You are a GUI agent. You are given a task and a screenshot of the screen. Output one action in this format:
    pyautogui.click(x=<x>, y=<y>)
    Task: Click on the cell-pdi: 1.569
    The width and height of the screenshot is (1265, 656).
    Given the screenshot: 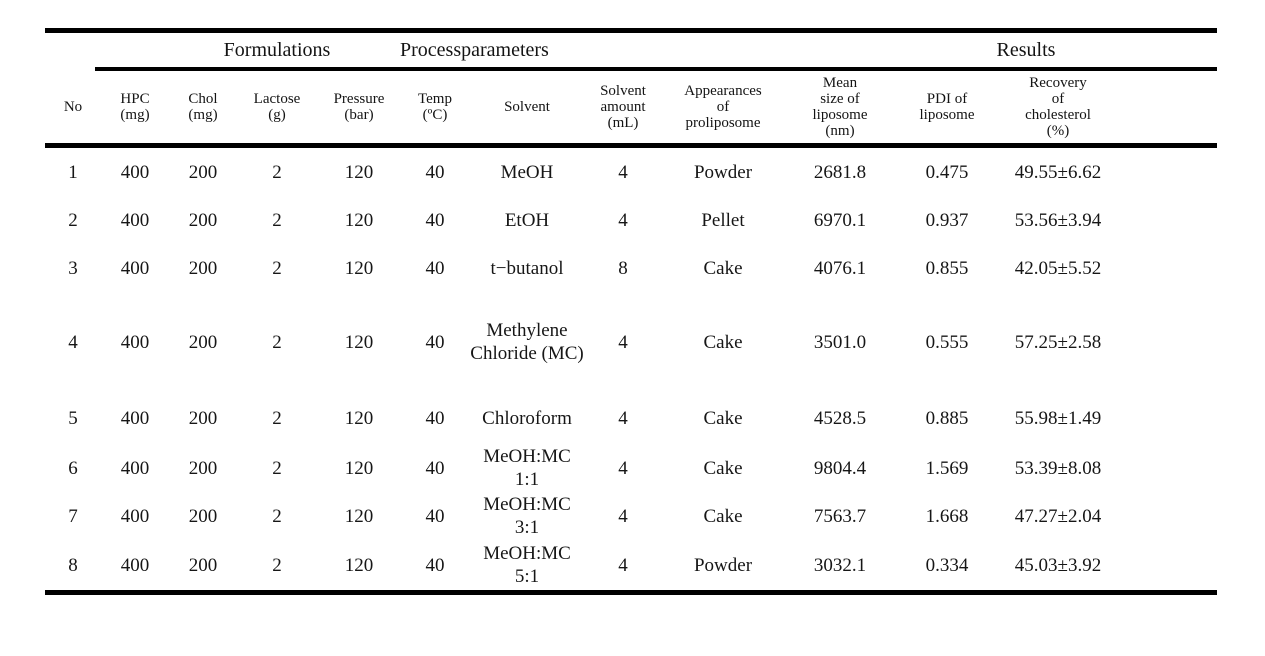 What is the action you would take?
    pyautogui.click(x=947, y=468)
    